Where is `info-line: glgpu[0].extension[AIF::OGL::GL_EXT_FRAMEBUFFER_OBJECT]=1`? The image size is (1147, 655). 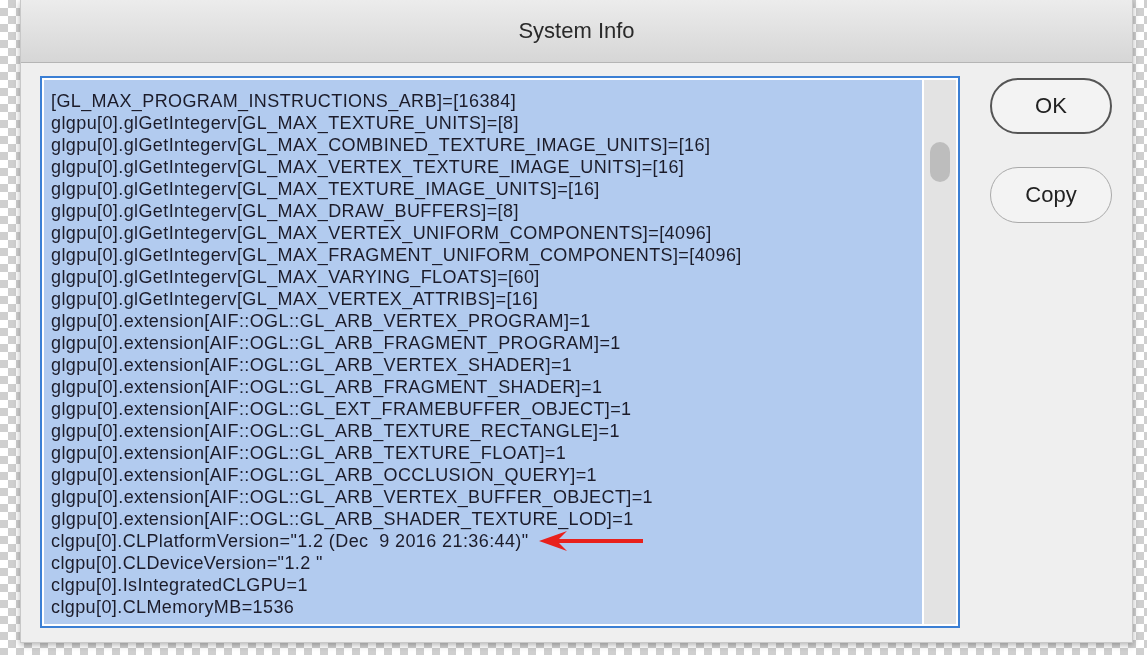
info-line: glgpu[0].extension[AIF::OGL::GL_EXT_FRAMEBUFFER_OBJECT]=1 is located at coordinates (341, 409).